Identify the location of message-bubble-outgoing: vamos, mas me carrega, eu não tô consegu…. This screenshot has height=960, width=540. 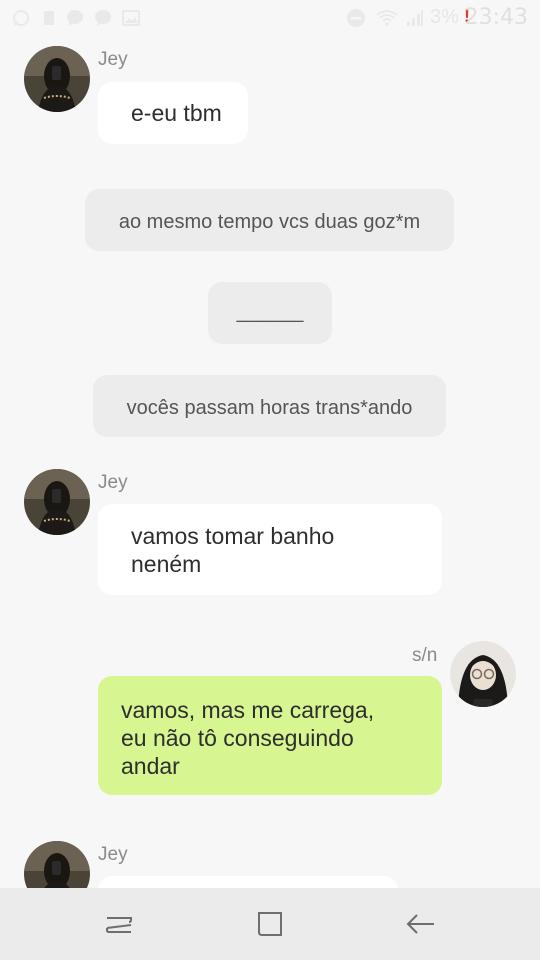
(270, 735).